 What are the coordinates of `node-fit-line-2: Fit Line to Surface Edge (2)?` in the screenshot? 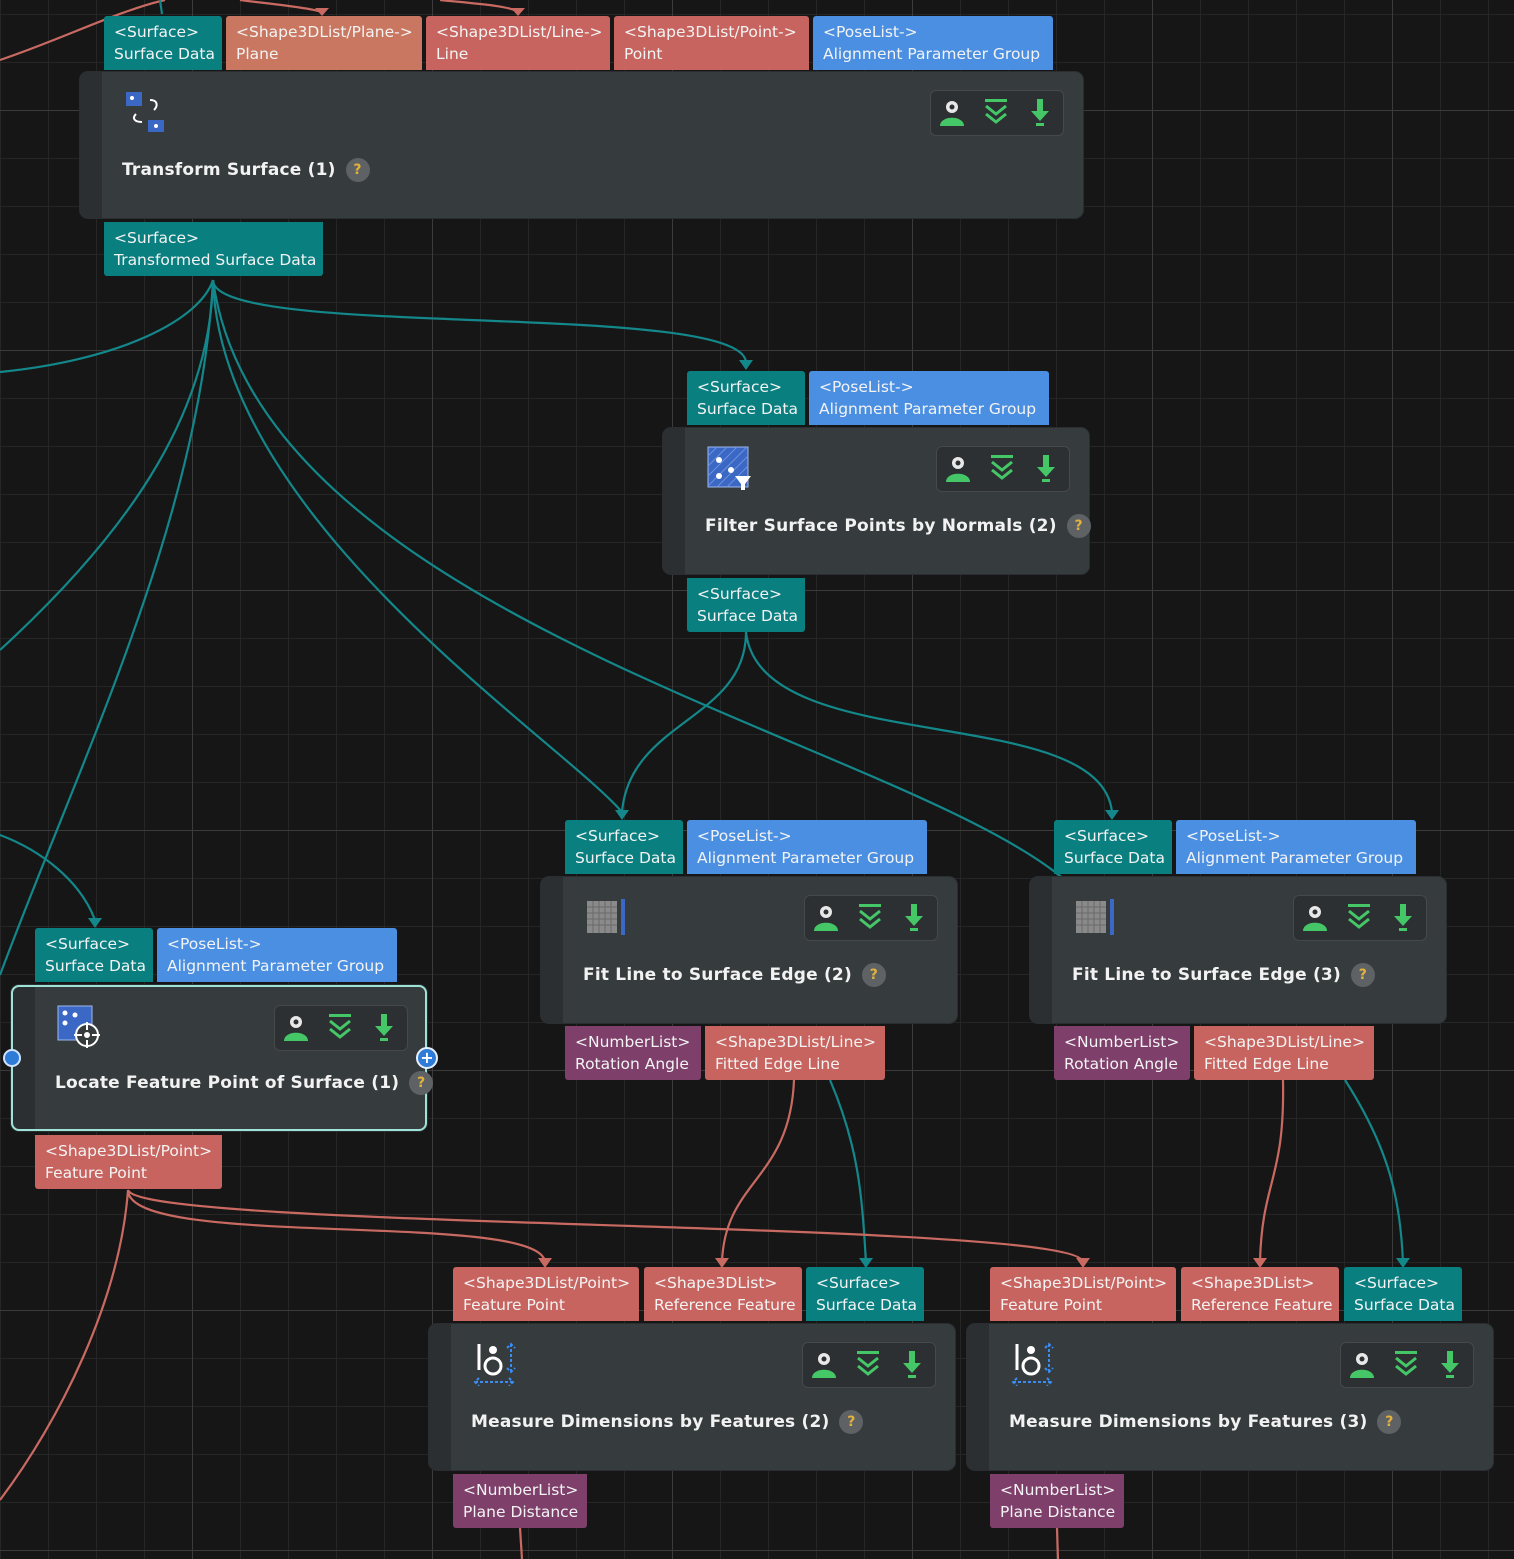 It's located at (749, 950).